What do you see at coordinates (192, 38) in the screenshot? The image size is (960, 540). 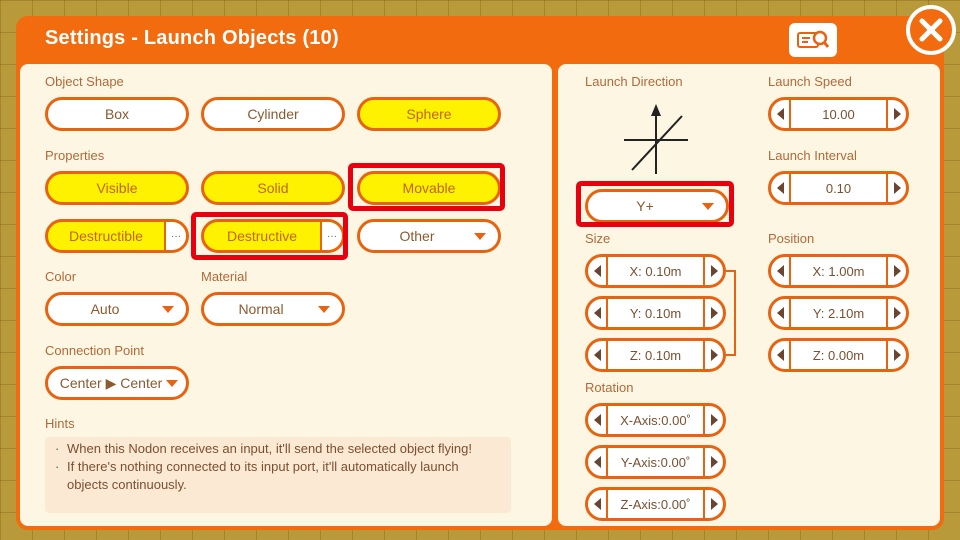 I see `window-title: Settings - Launch Objects (10)` at bounding box center [192, 38].